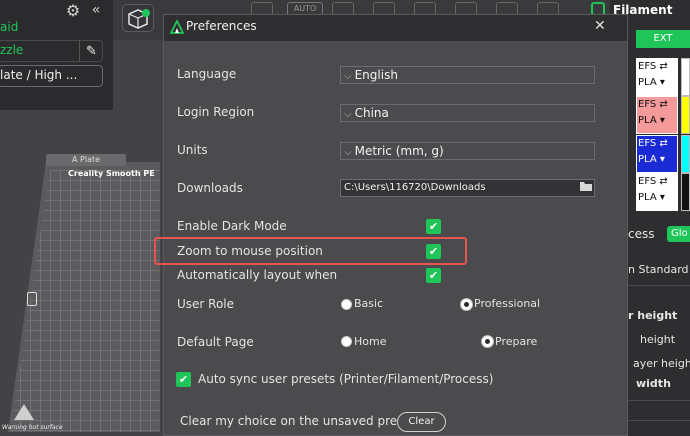  Describe the element at coordinates (192, 150) in the screenshot. I see `units-label: Units` at that location.